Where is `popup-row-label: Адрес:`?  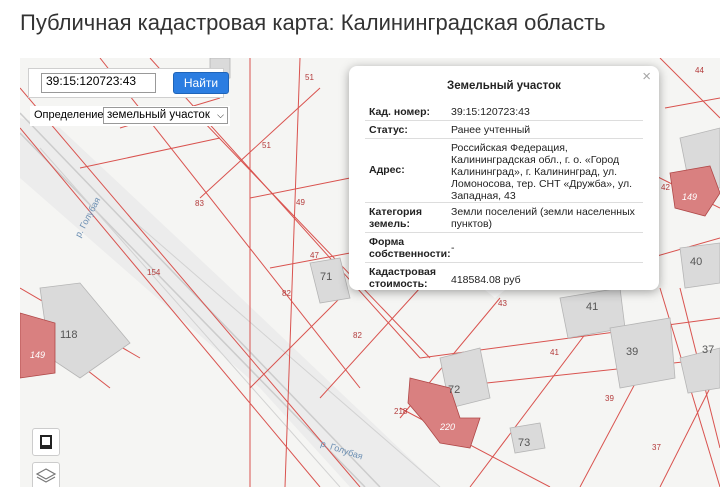 popup-row-label: Адрес: is located at coordinates (387, 170).